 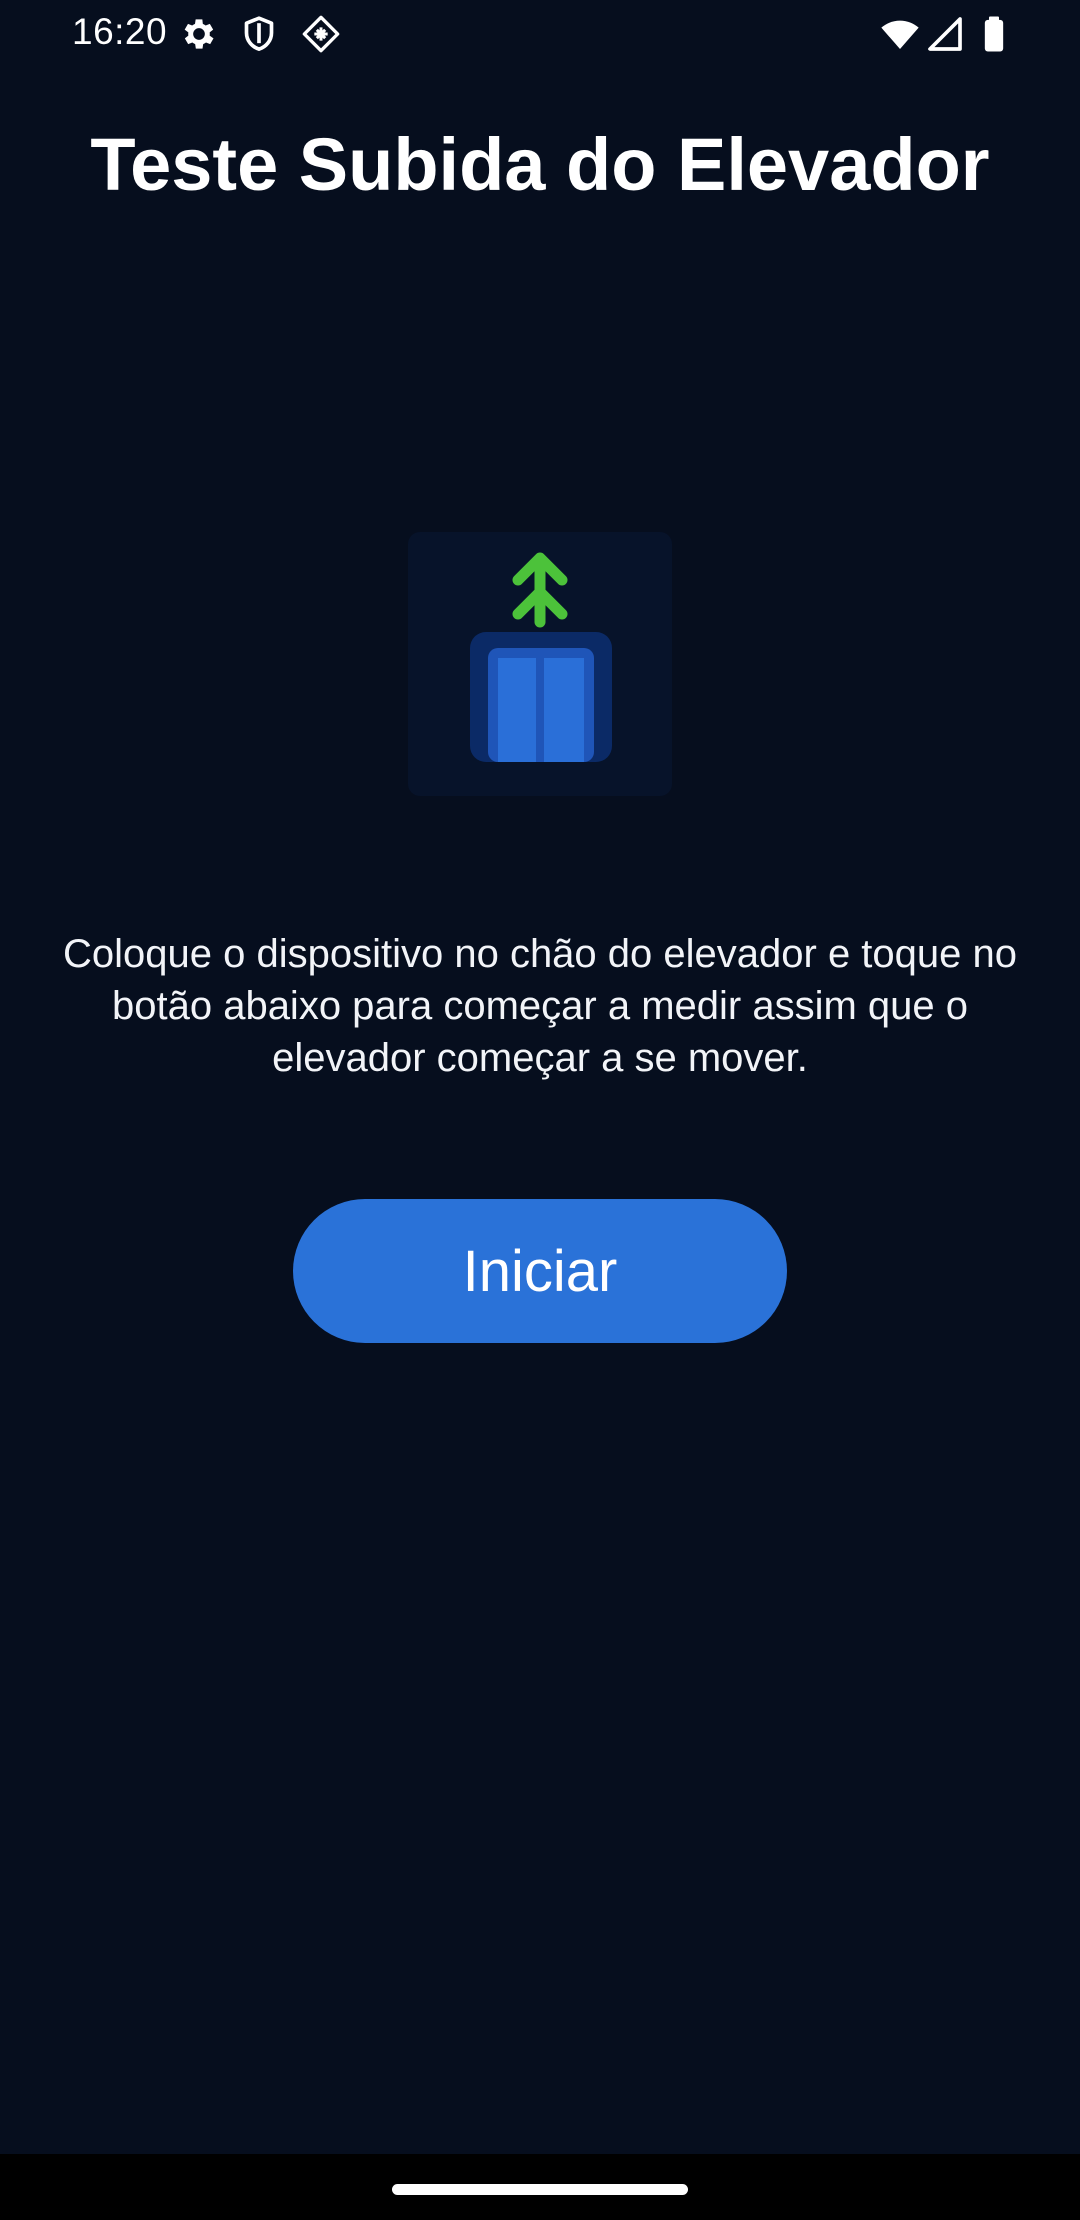 What do you see at coordinates (540, 1271) in the screenshot?
I see `start-button: Iniciar` at bounding box center [540, 1271].